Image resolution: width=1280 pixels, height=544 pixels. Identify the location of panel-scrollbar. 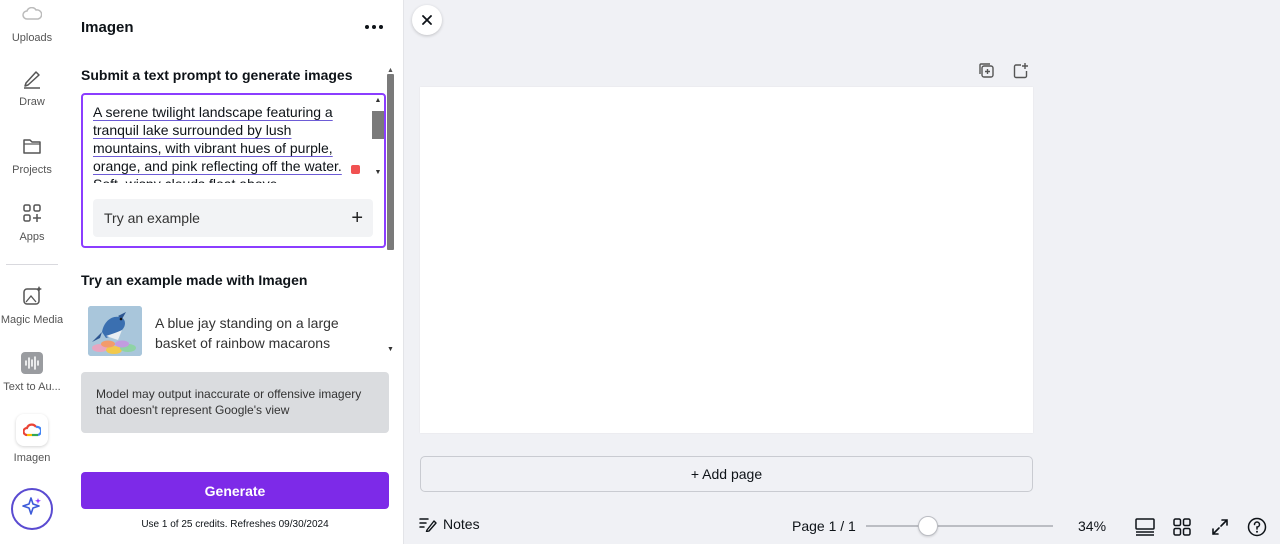
(390, 162).